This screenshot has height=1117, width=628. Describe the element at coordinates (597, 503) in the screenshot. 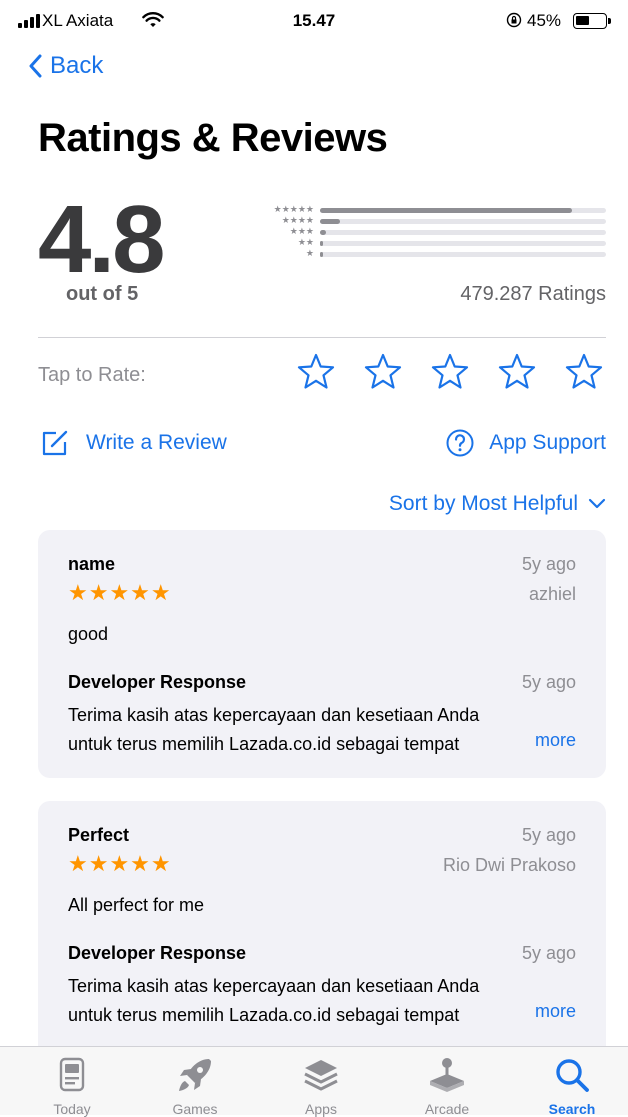

I see `chevron-down-icon` at that location.